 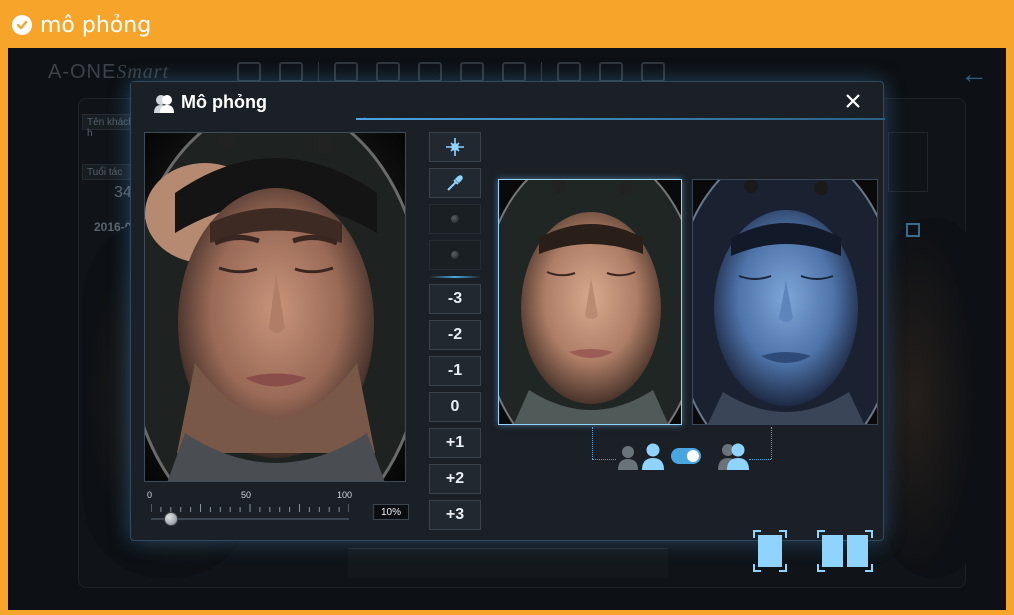 I want to click on thumbnail-original, so click(x=590, y=302).